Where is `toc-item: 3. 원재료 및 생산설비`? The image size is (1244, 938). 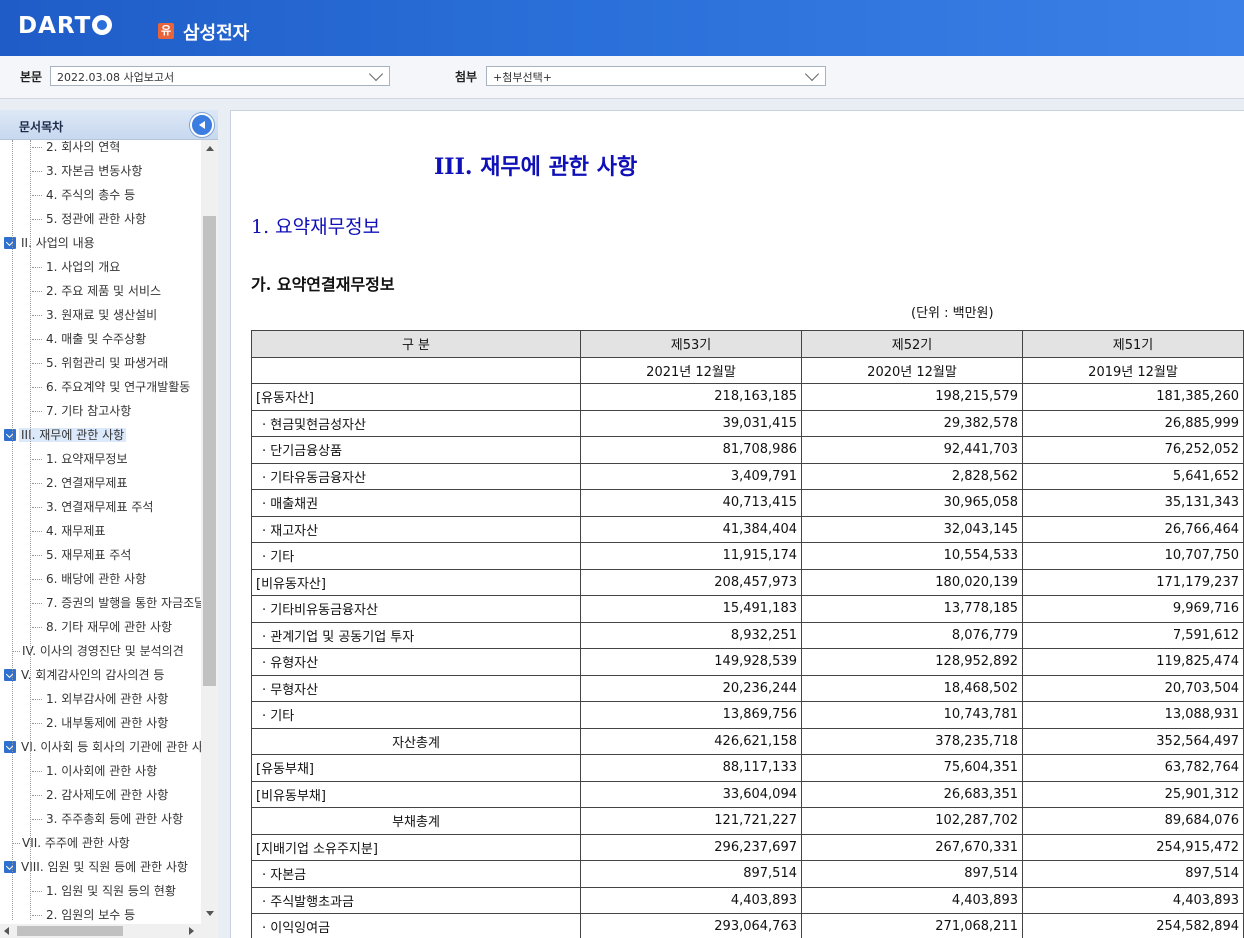
toc-item: 3. 원재료 및 생산설비 is located at coordinates (95, 315).